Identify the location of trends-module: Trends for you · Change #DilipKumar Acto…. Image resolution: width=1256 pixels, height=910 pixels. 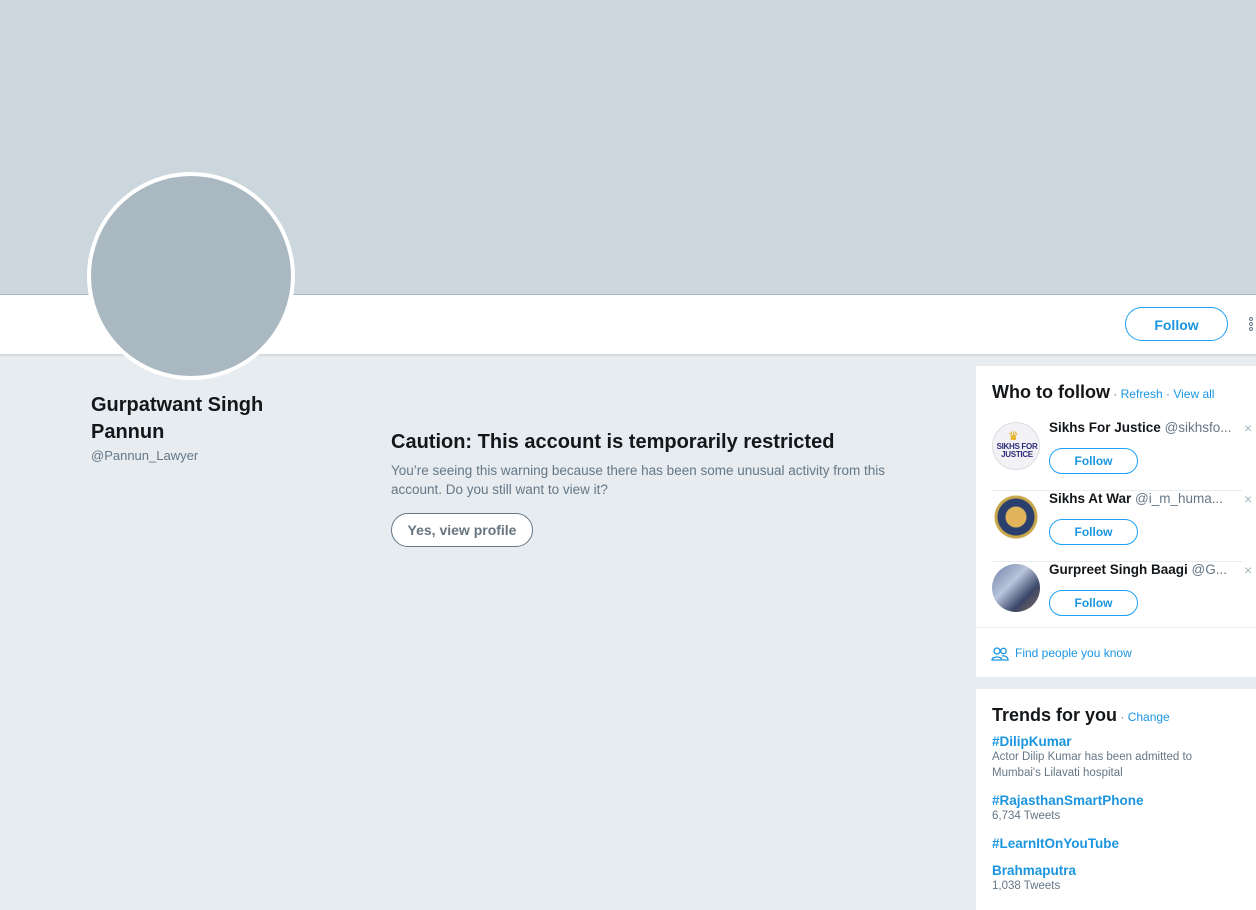
(1116, 799).